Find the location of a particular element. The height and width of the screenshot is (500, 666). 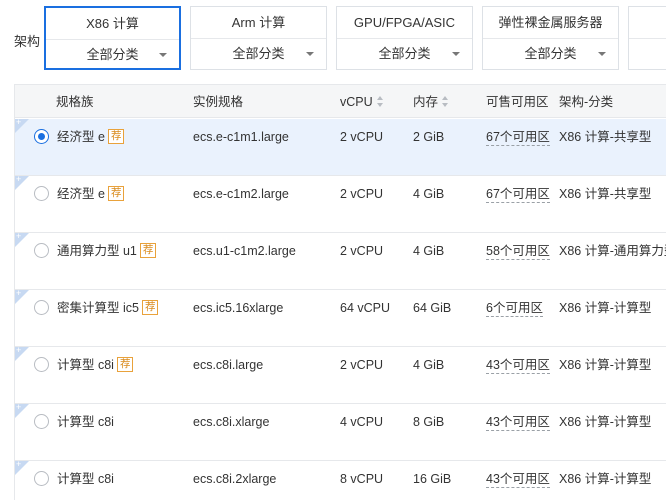

cell-memory: 8 GiB is located at coordinates (429, 422).